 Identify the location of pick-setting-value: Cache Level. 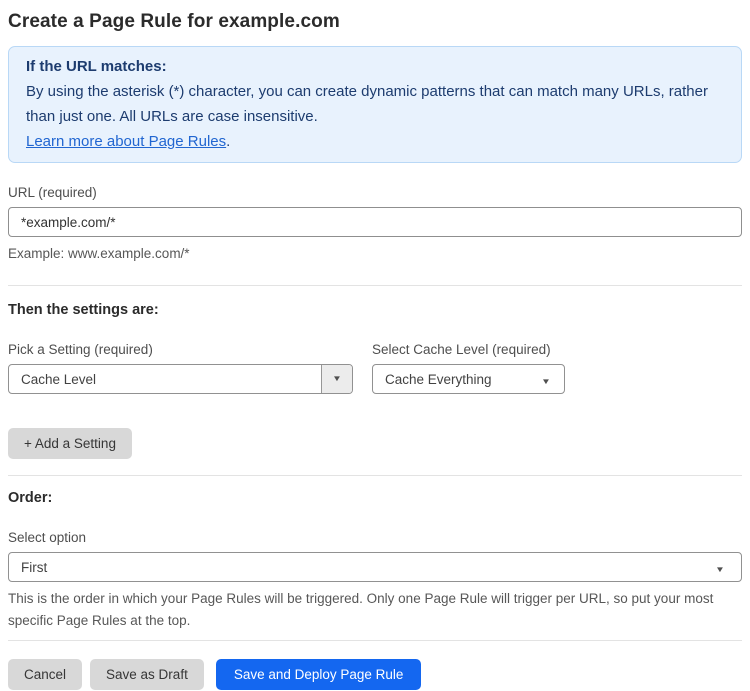
(59, 379).